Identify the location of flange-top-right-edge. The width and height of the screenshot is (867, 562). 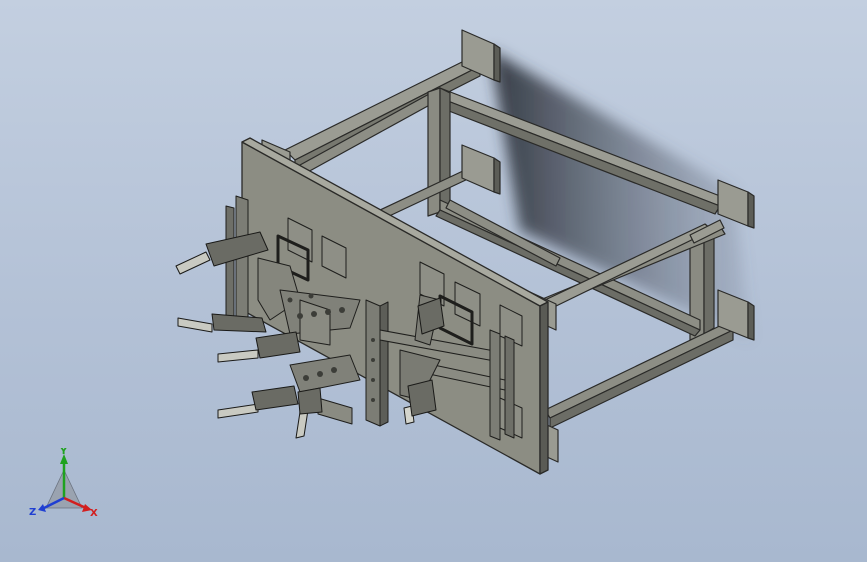
(751, 210).